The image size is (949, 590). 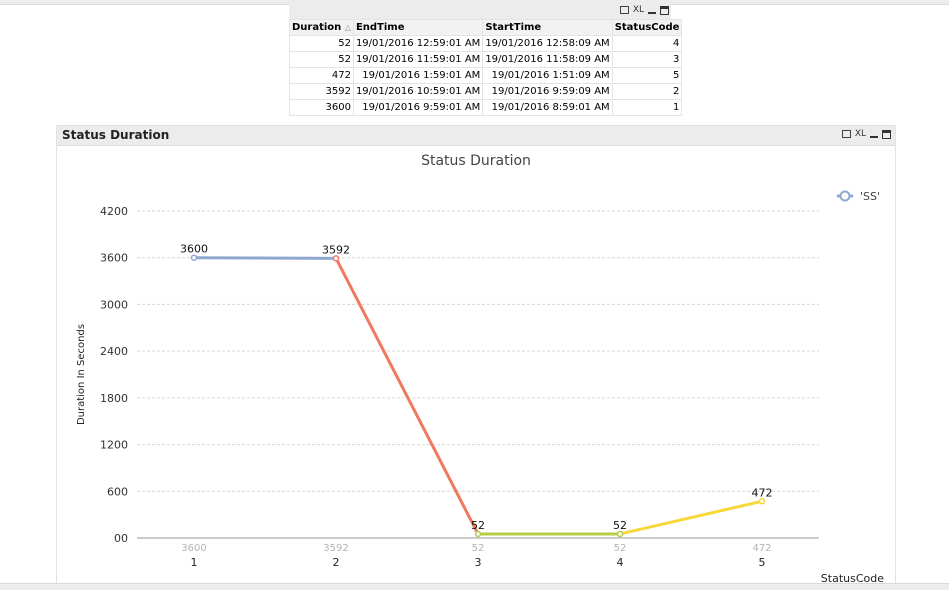 I want to click on legend-label: 'SS', so click(x=870, y=196).